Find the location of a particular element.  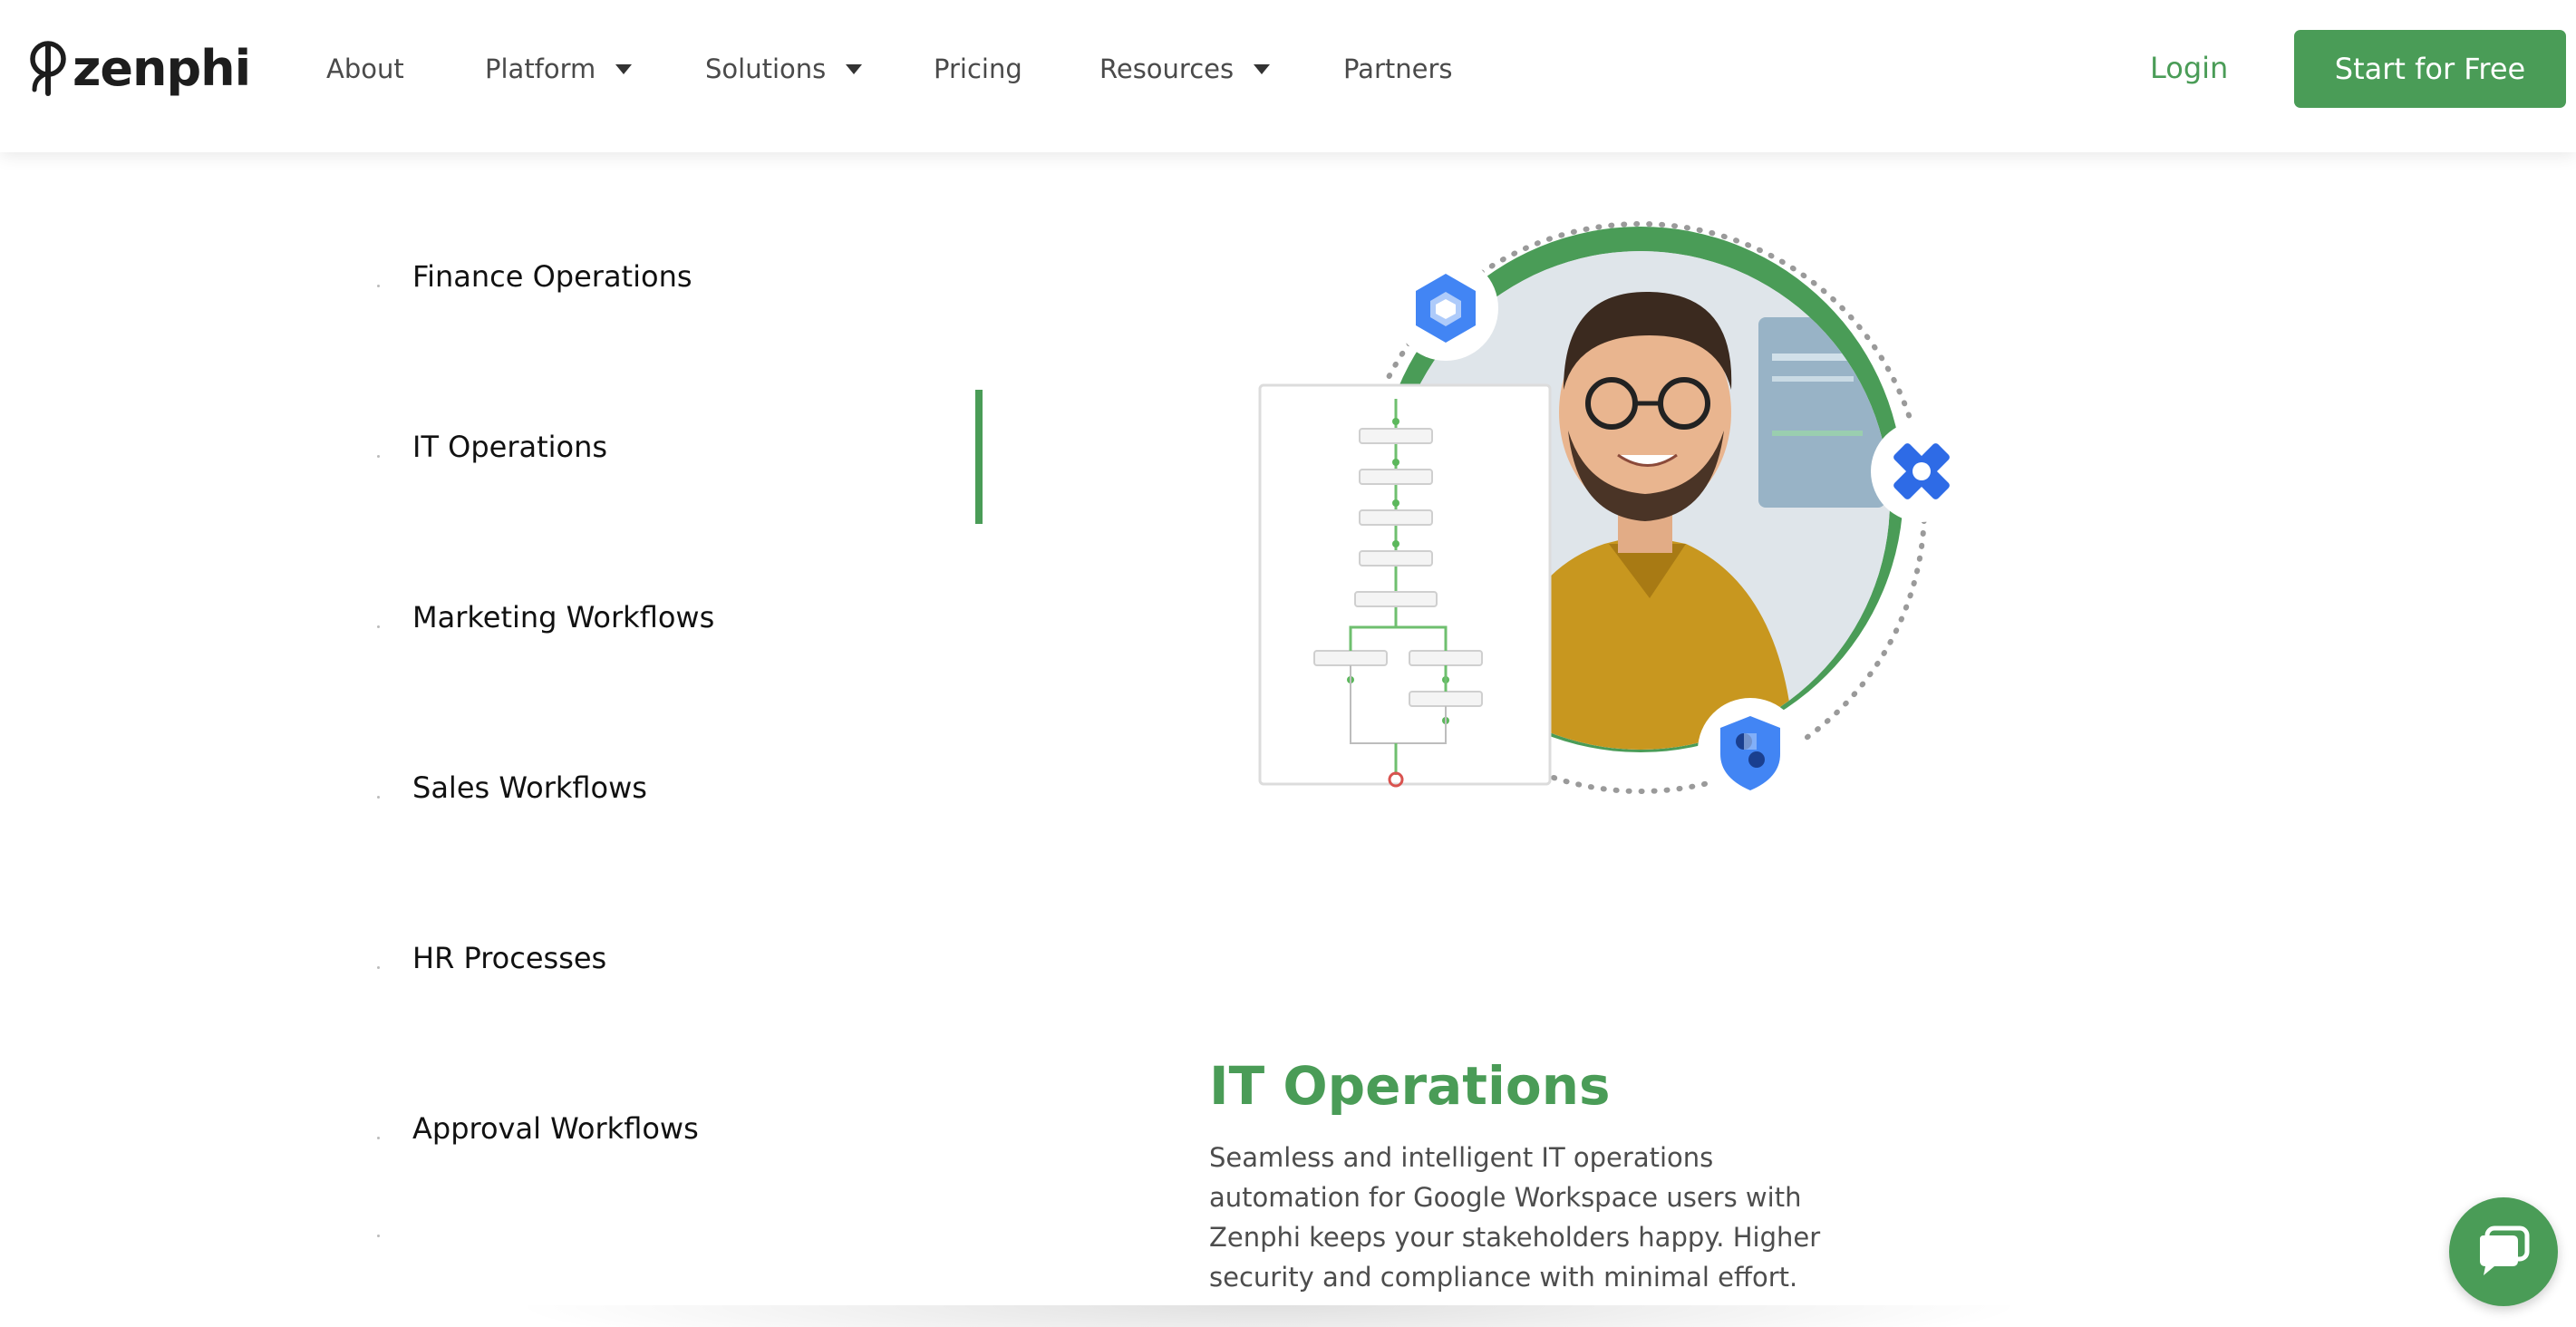

start-for-free-button: Start for Free is located at coordinates (2430, 69).